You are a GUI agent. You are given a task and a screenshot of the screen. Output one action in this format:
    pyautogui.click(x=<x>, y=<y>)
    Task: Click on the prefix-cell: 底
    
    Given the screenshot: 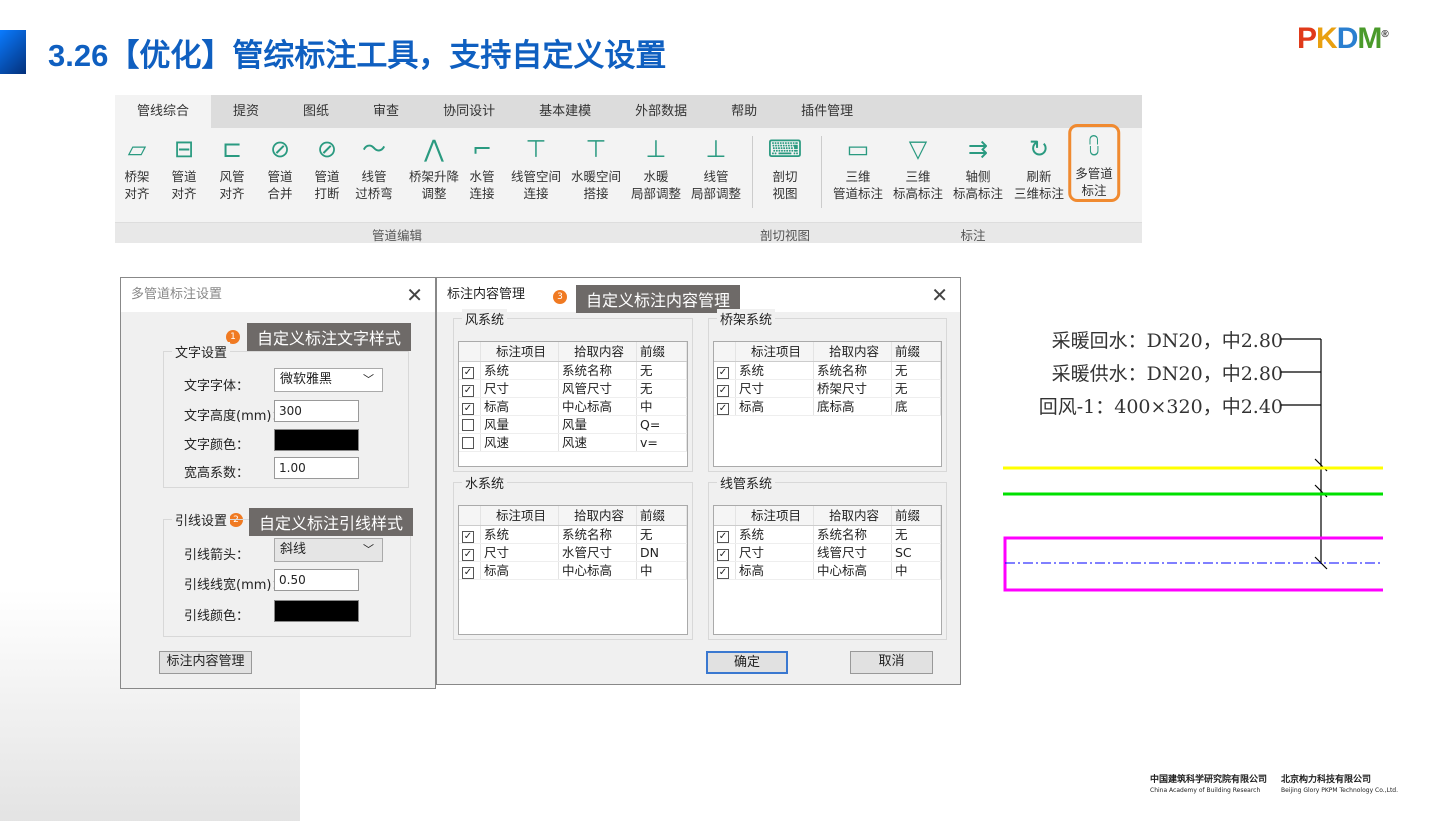 What is the action you would take?
    pyautogui.click(x=916, y=406)
    